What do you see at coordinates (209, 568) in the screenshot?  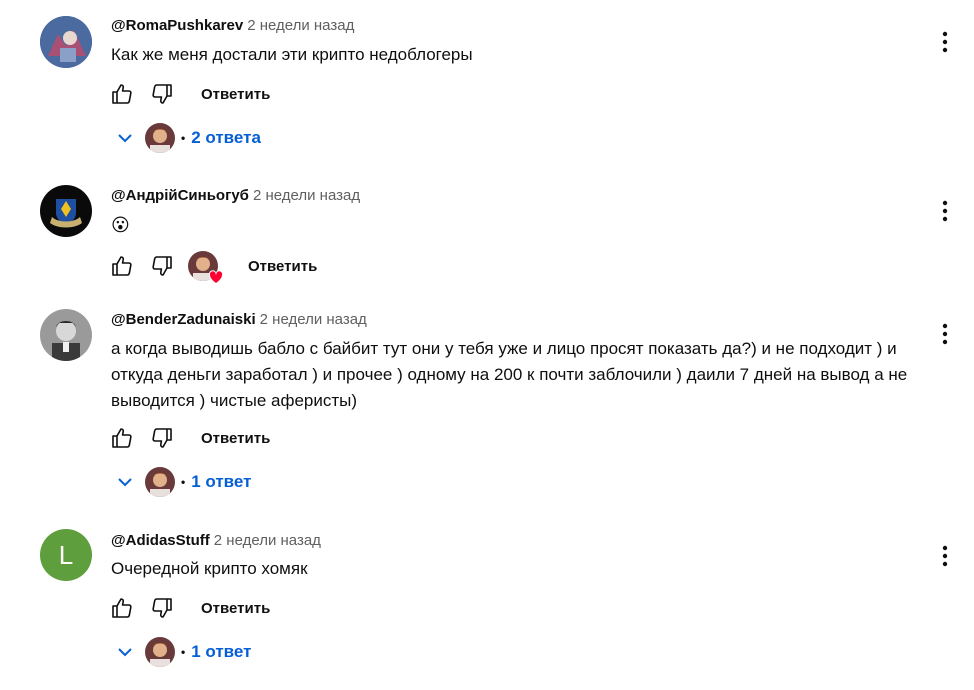 I see `comment-text: Очередной крипто хомяк` at bounding box center [209, 568].